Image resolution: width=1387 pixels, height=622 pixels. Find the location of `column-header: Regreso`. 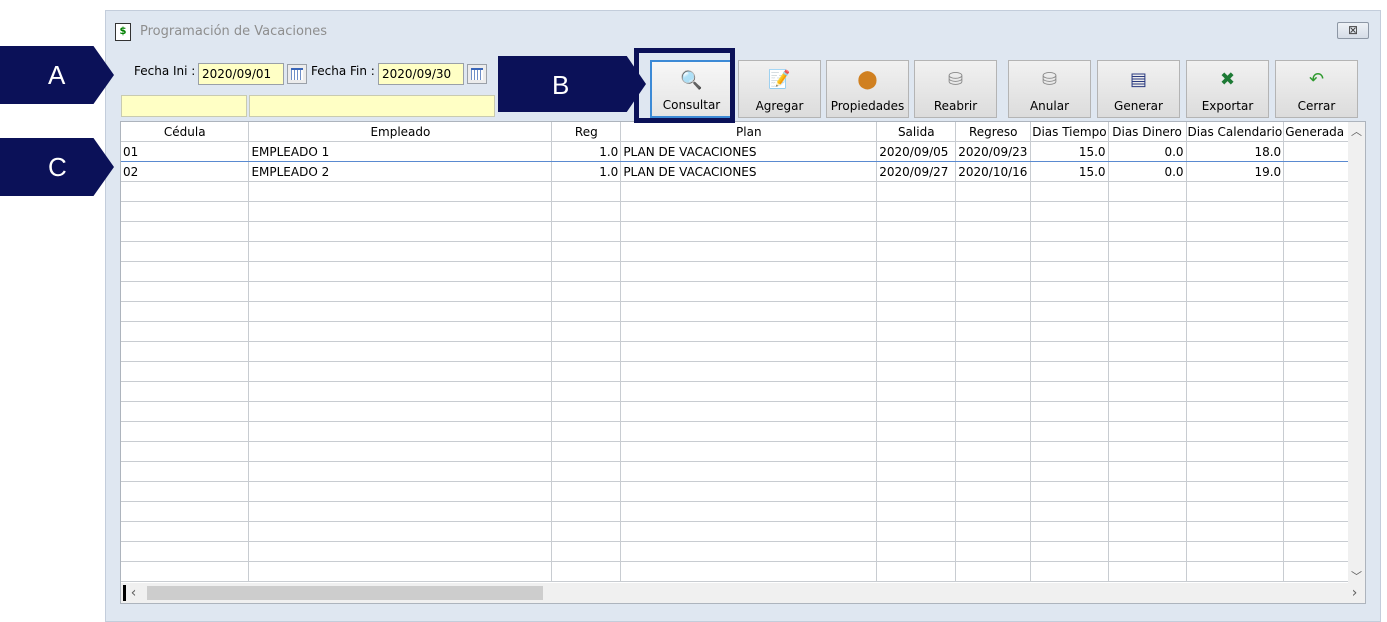

column-header: Regreso is located at coordinates (993, 132).